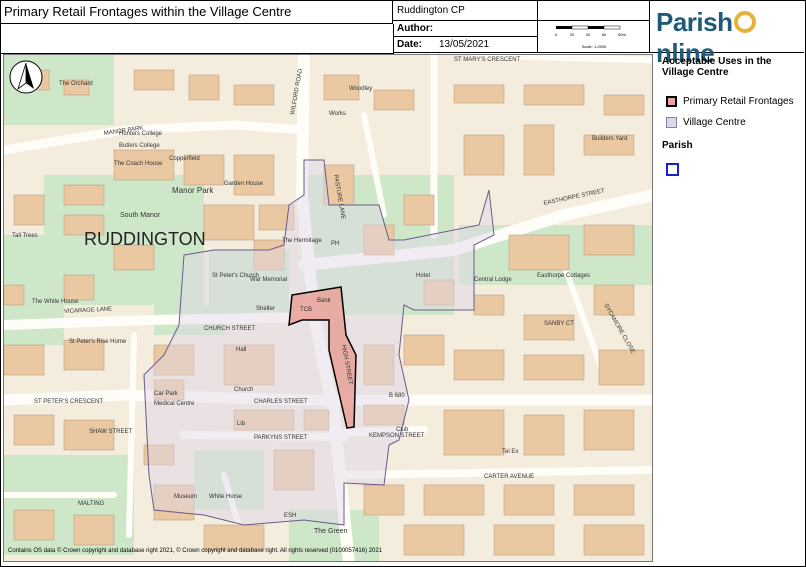  Describe the element at coordinates (324, 301) in the screenshot. I see `label-bank: Bank` at that location.